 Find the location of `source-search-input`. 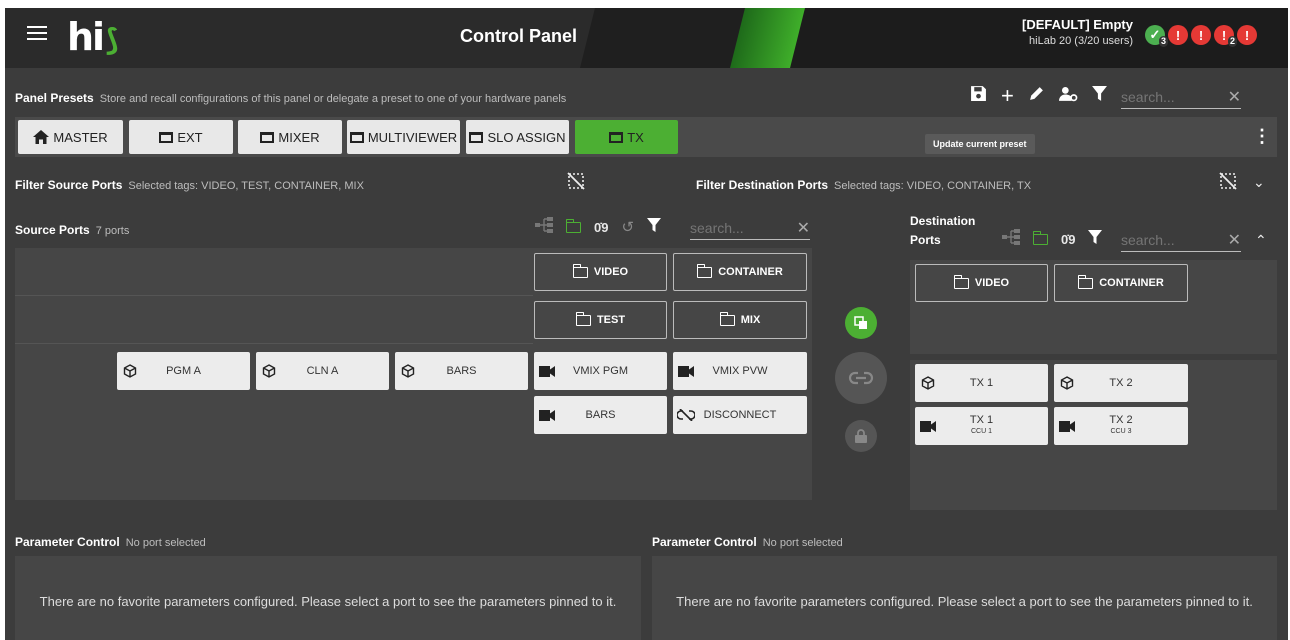

source-search-input is located at coordinates (738, 227).